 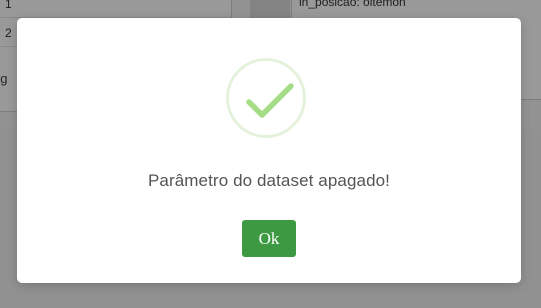 I want to click on check-circle-icon, so click(x=266, y=98).